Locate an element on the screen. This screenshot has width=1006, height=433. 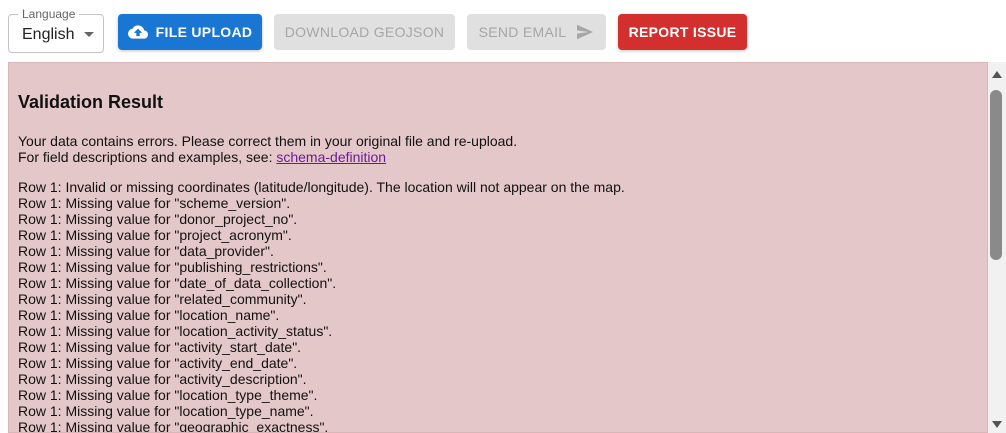
report-issue-label: REPORT ISSUE is located at coordinates (682, 32).